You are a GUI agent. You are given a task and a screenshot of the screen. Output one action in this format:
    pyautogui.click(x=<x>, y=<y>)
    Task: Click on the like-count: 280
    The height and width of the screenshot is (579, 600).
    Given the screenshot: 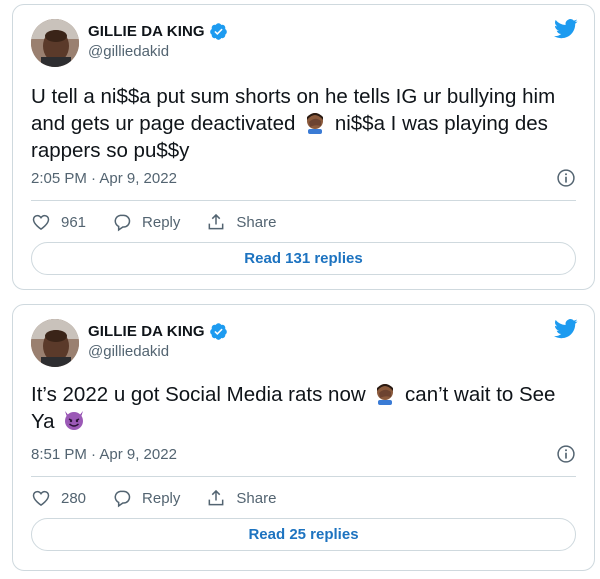 What is the action you would take?
    pyautogui.click(x=74, y=498)
    